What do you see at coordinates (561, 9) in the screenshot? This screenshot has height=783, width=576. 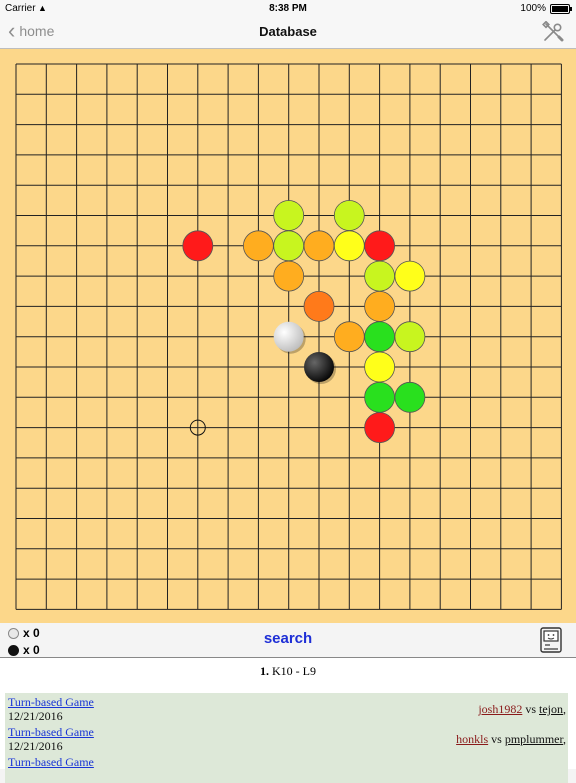 I see `battery-icon` at bounding box center [561, 9].